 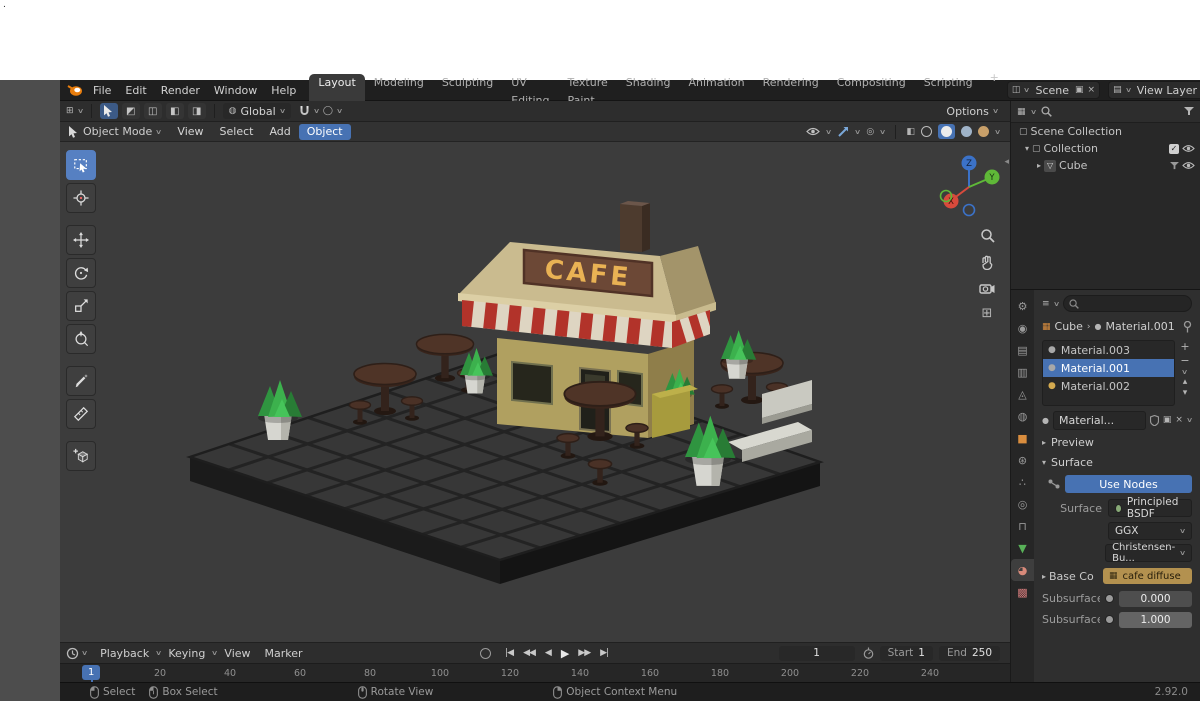 What do you see at coordinates (324, 131) in the screenshot?
I see `menu-object: Object` at bounding box center [324, 131].